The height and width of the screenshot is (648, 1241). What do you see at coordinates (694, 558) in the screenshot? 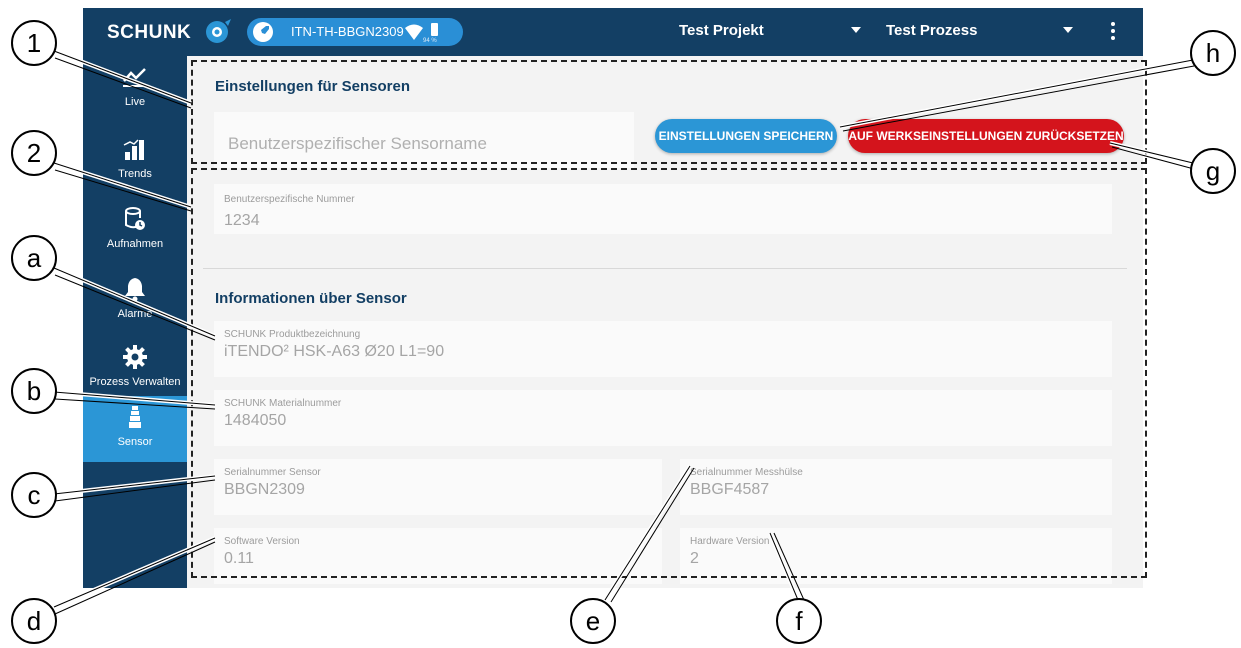
I see `hardware-version-value: 2` at bounding box center [694, 558].